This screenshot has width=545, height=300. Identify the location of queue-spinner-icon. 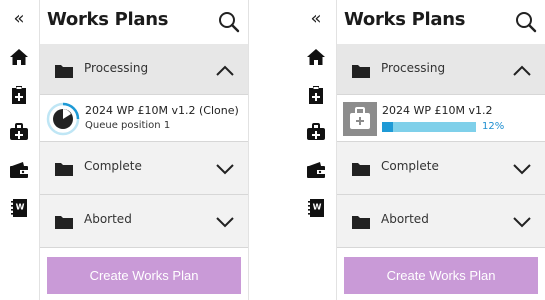
(63, 119).